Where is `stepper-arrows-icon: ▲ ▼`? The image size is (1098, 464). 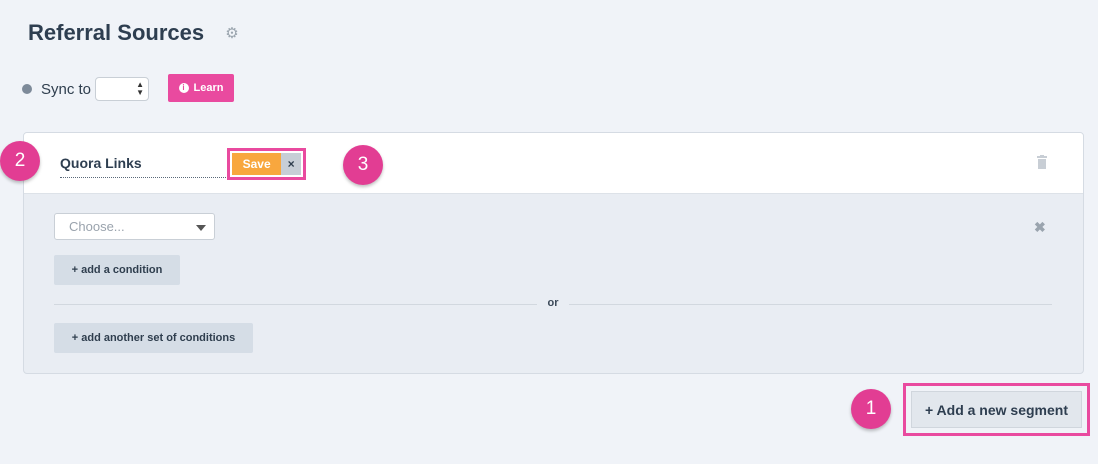
stepper-arrows-icon: ▲ ▼ is located at coordinates (140, 88).